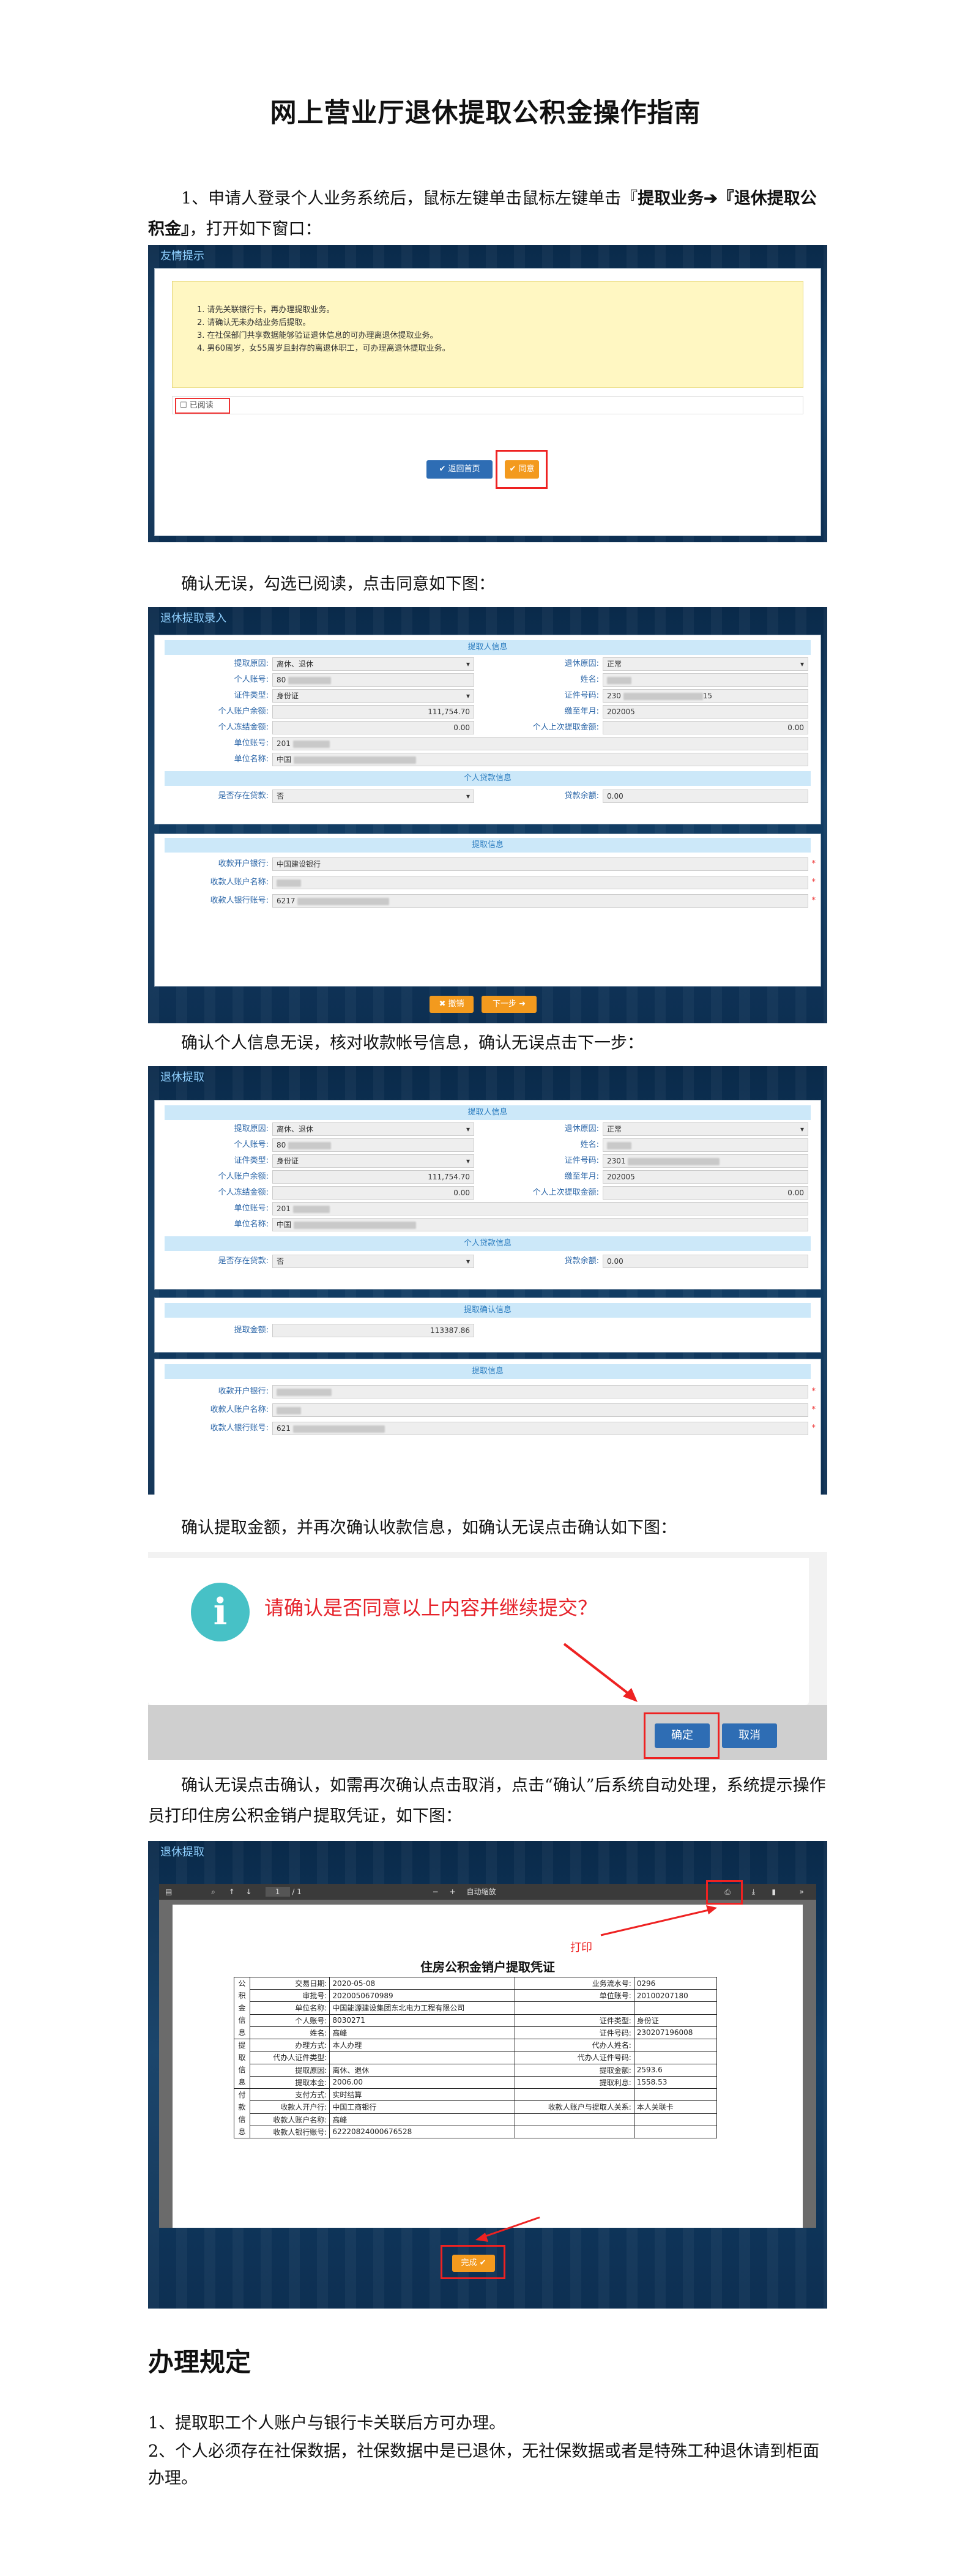 The width and height of the screenshot is (971, 2576). What do you see at coordinates (485, 113) in the screenshot?
I see `document-title: 网上营业厅退休提取公积金操作指南` at bounding box center [485, 113].